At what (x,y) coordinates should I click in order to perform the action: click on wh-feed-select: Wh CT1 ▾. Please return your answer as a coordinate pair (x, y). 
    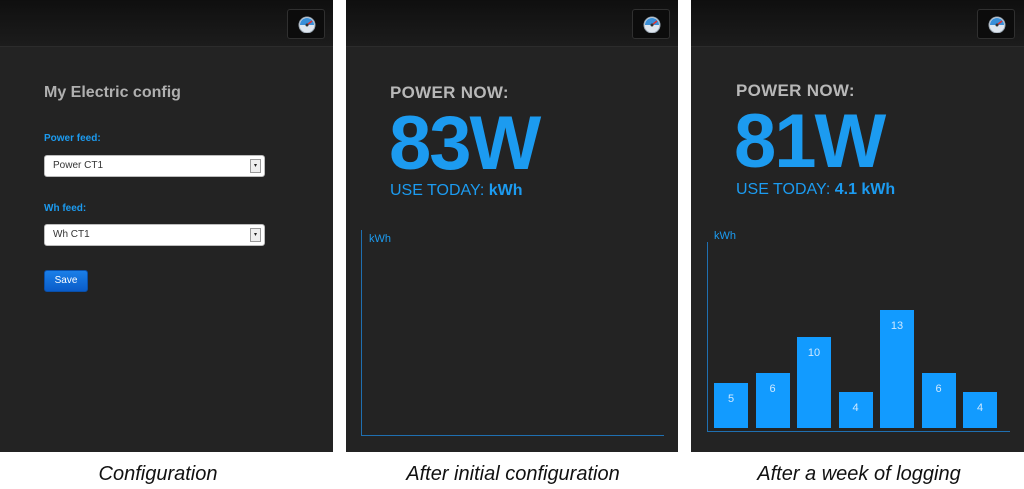
    Looking at the image, I should click on (154, 235).